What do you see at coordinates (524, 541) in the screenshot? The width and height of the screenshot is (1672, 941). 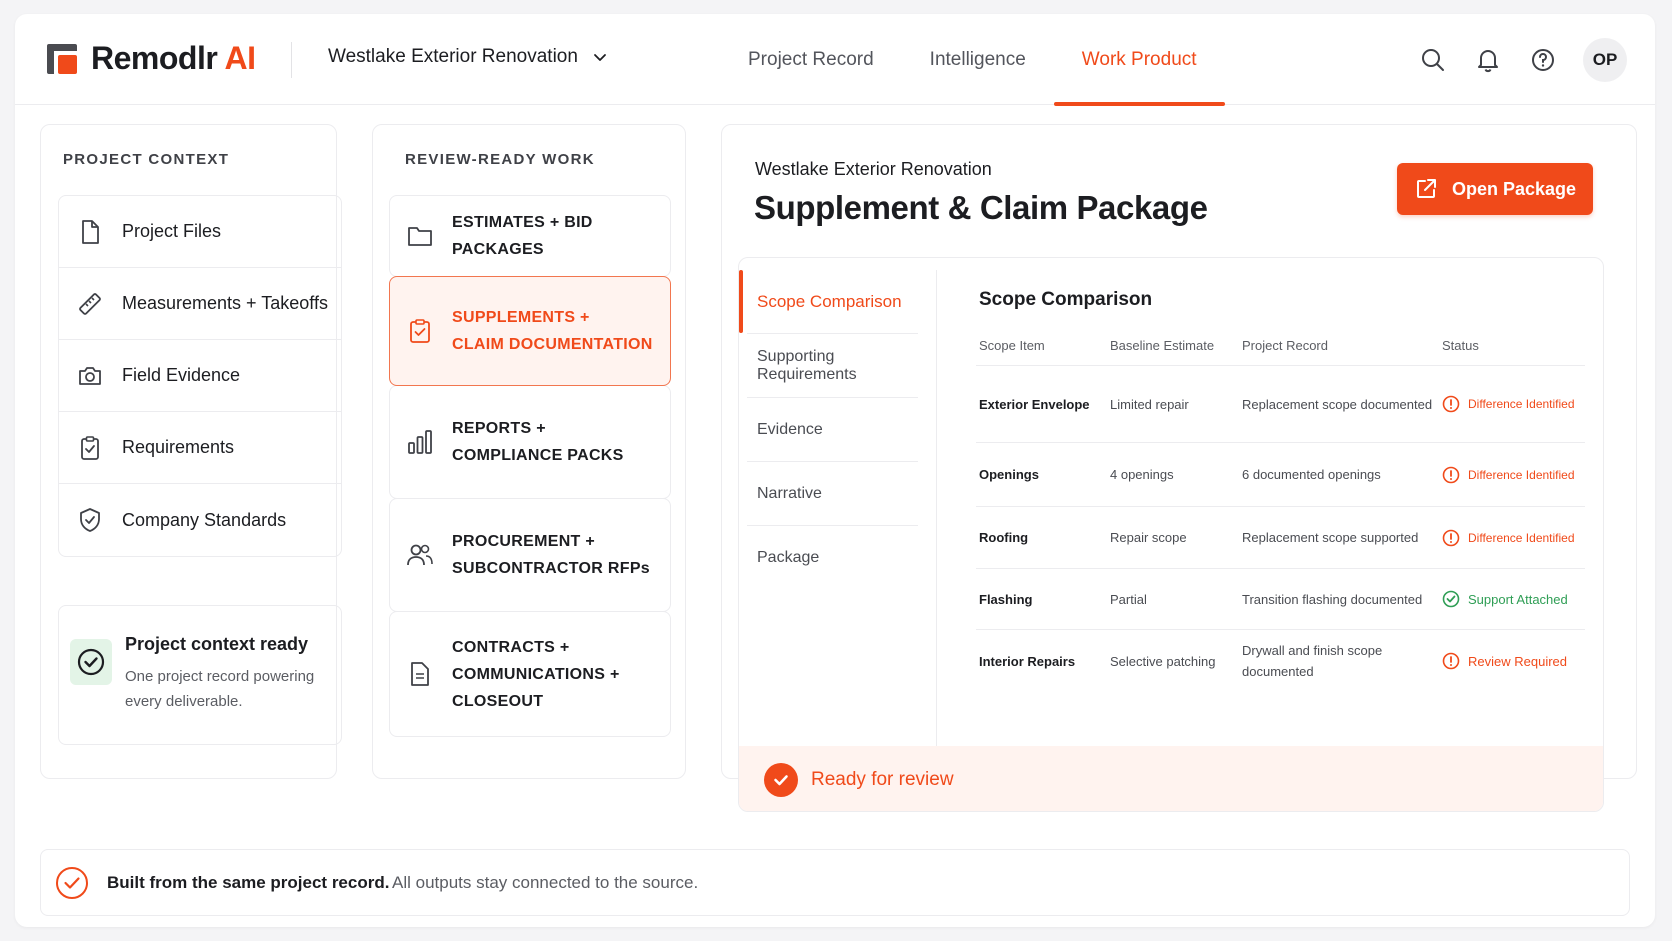 I see `work-item-label: PROCUREMENT +` at bounding box center [524, 541].